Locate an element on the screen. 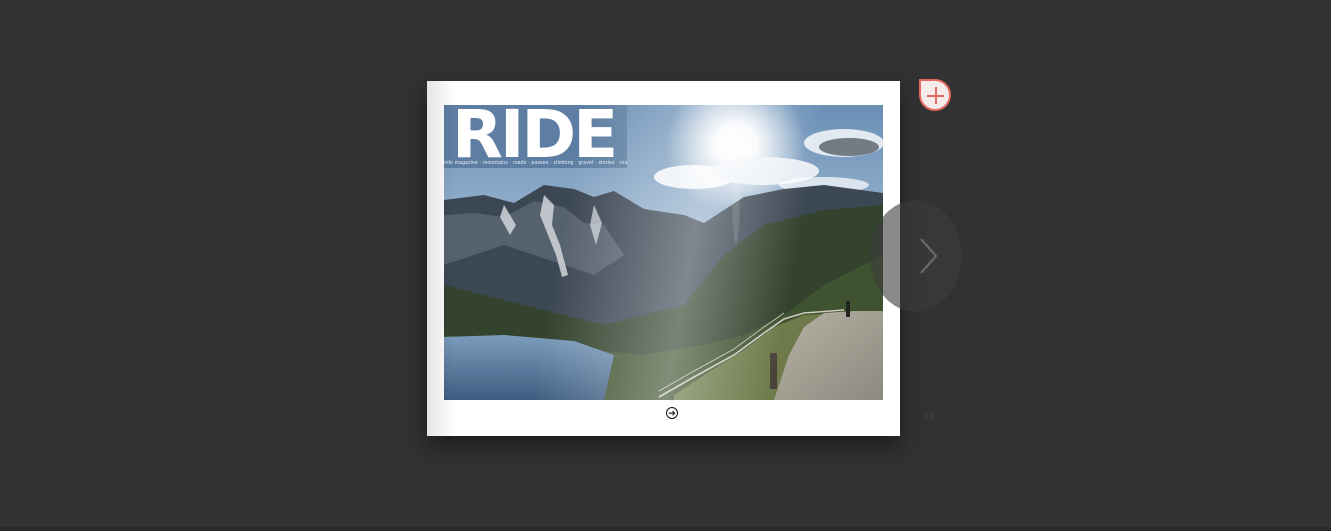  page-spine-shadow is located at coordinates (441, 258).